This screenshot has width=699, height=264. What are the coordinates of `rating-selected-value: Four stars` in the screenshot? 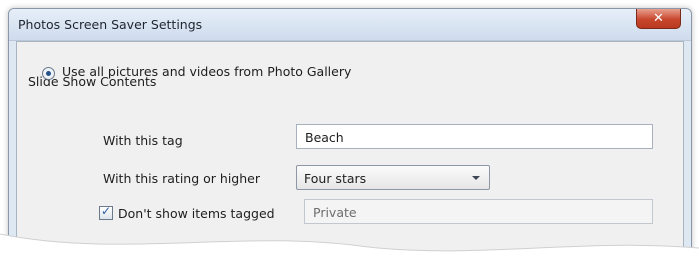 It's located at (335, 178).